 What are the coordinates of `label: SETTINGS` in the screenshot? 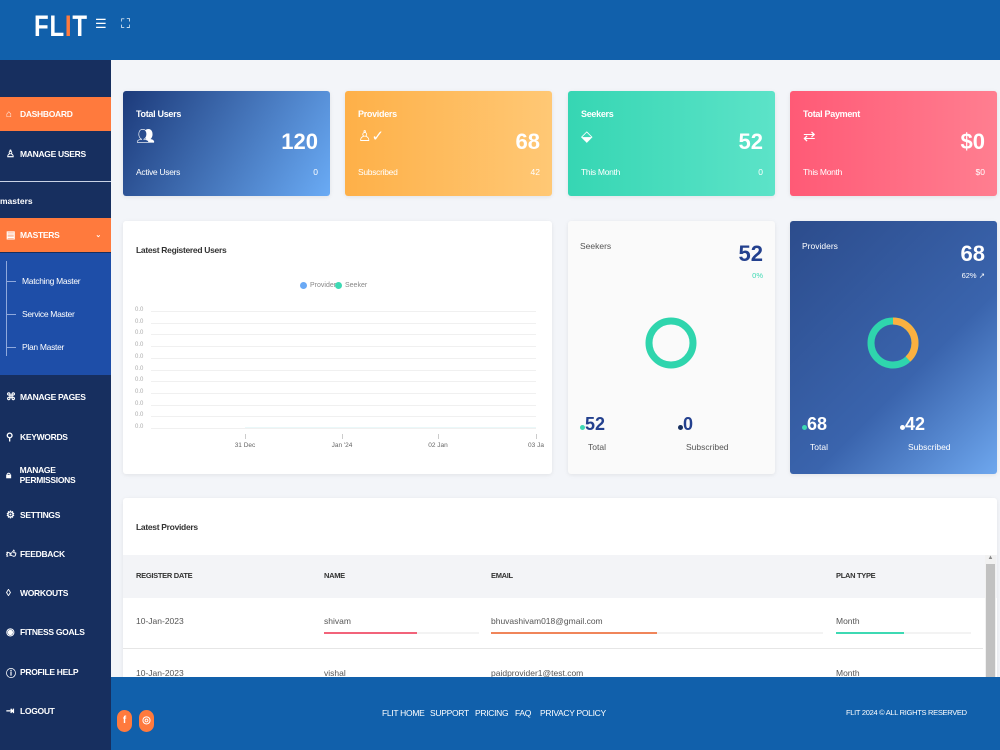 It's located at (40, 515).